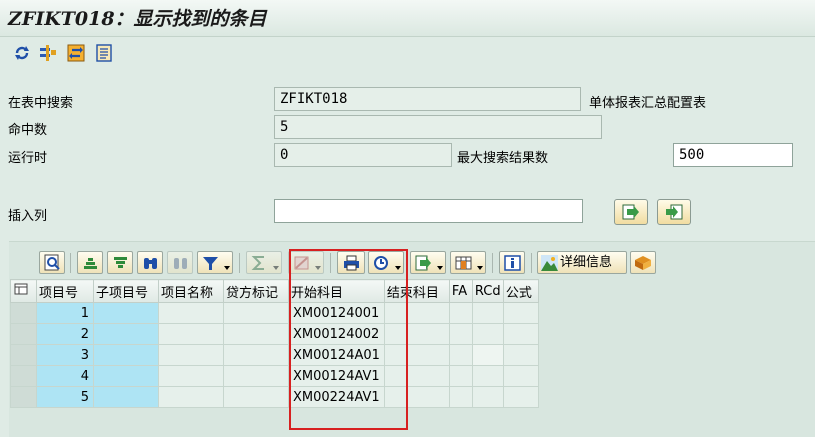  What do you see at coordinates (336, 376) in the screenshot?
I see `cell-start-account: XM00124AV1` at bounding box center [336, 376].